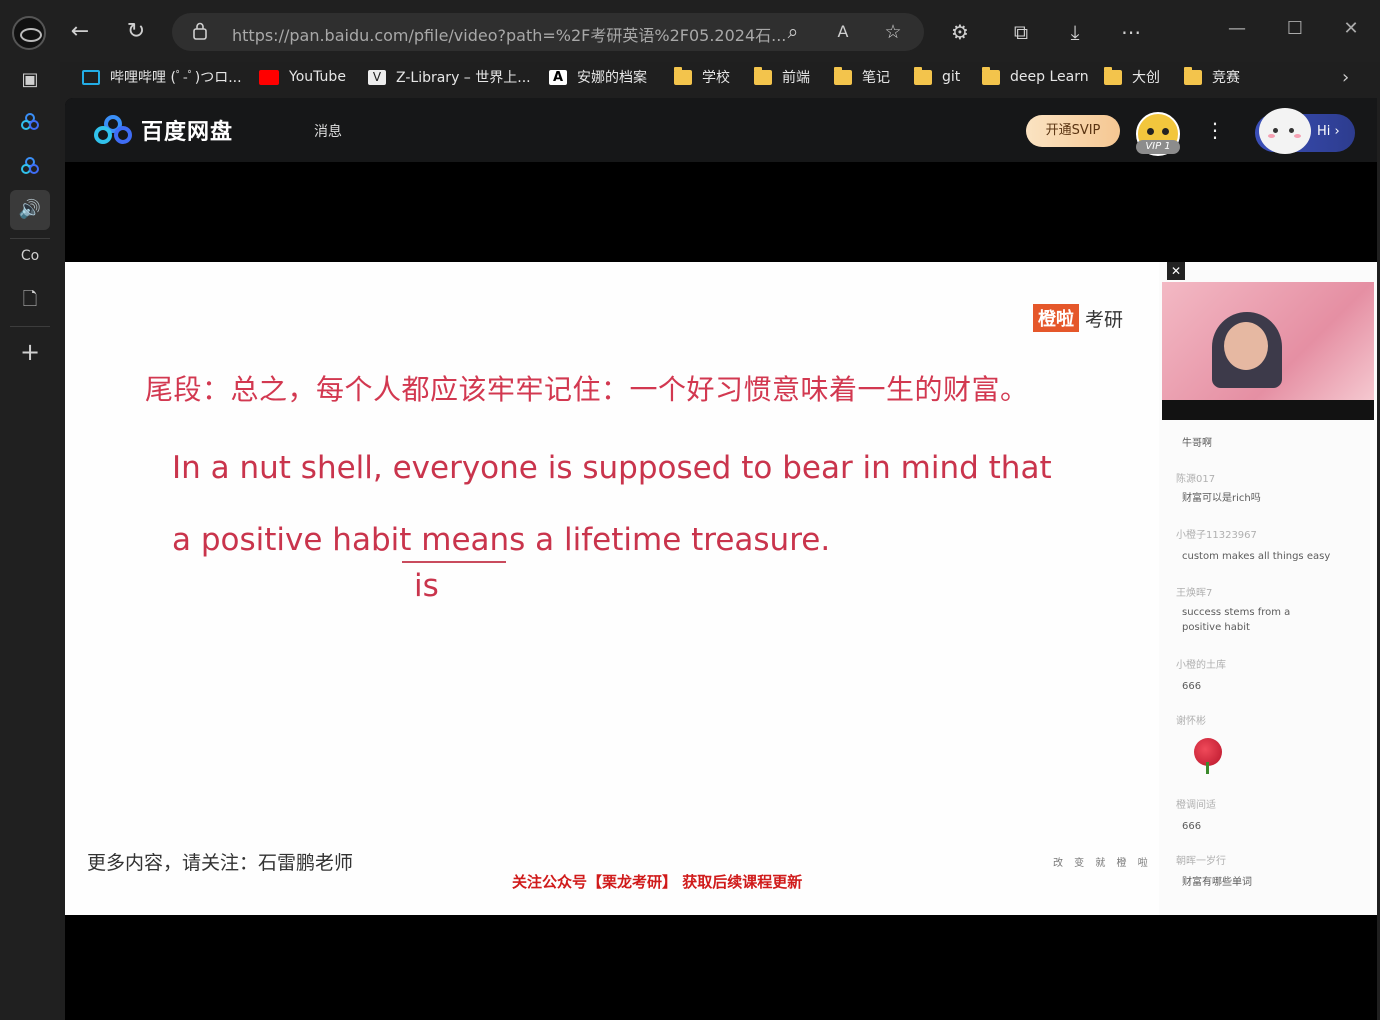  Describe the element at coordinates (1237, 29) in the screenshot. I see `minimize-icon: —` at that location.